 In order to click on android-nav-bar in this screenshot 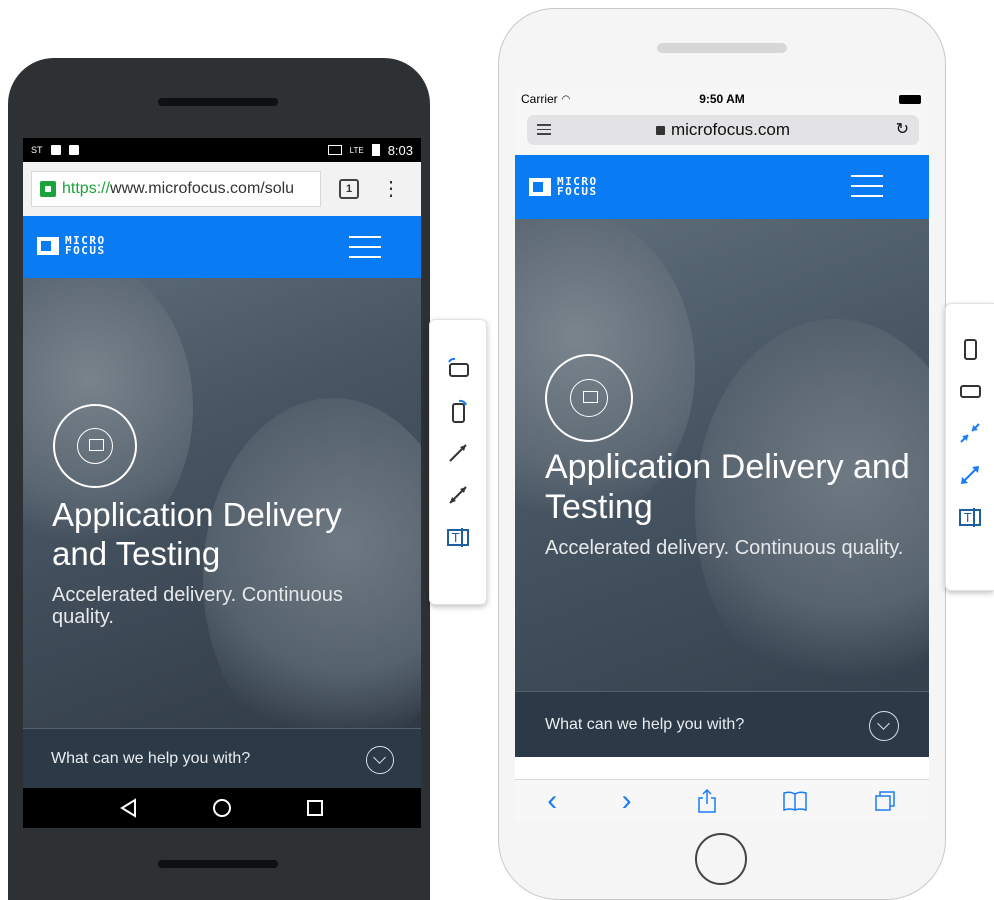, I will do `click(222, 808)`.